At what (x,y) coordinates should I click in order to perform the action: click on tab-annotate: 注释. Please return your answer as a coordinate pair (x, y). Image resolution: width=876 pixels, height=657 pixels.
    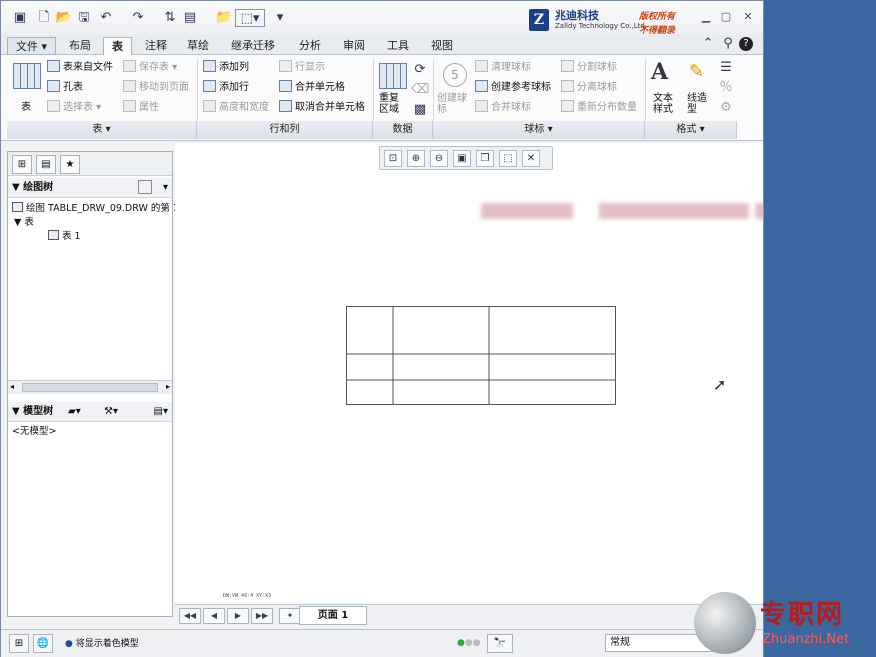
    Looking at the image, I should click on (156, 46).